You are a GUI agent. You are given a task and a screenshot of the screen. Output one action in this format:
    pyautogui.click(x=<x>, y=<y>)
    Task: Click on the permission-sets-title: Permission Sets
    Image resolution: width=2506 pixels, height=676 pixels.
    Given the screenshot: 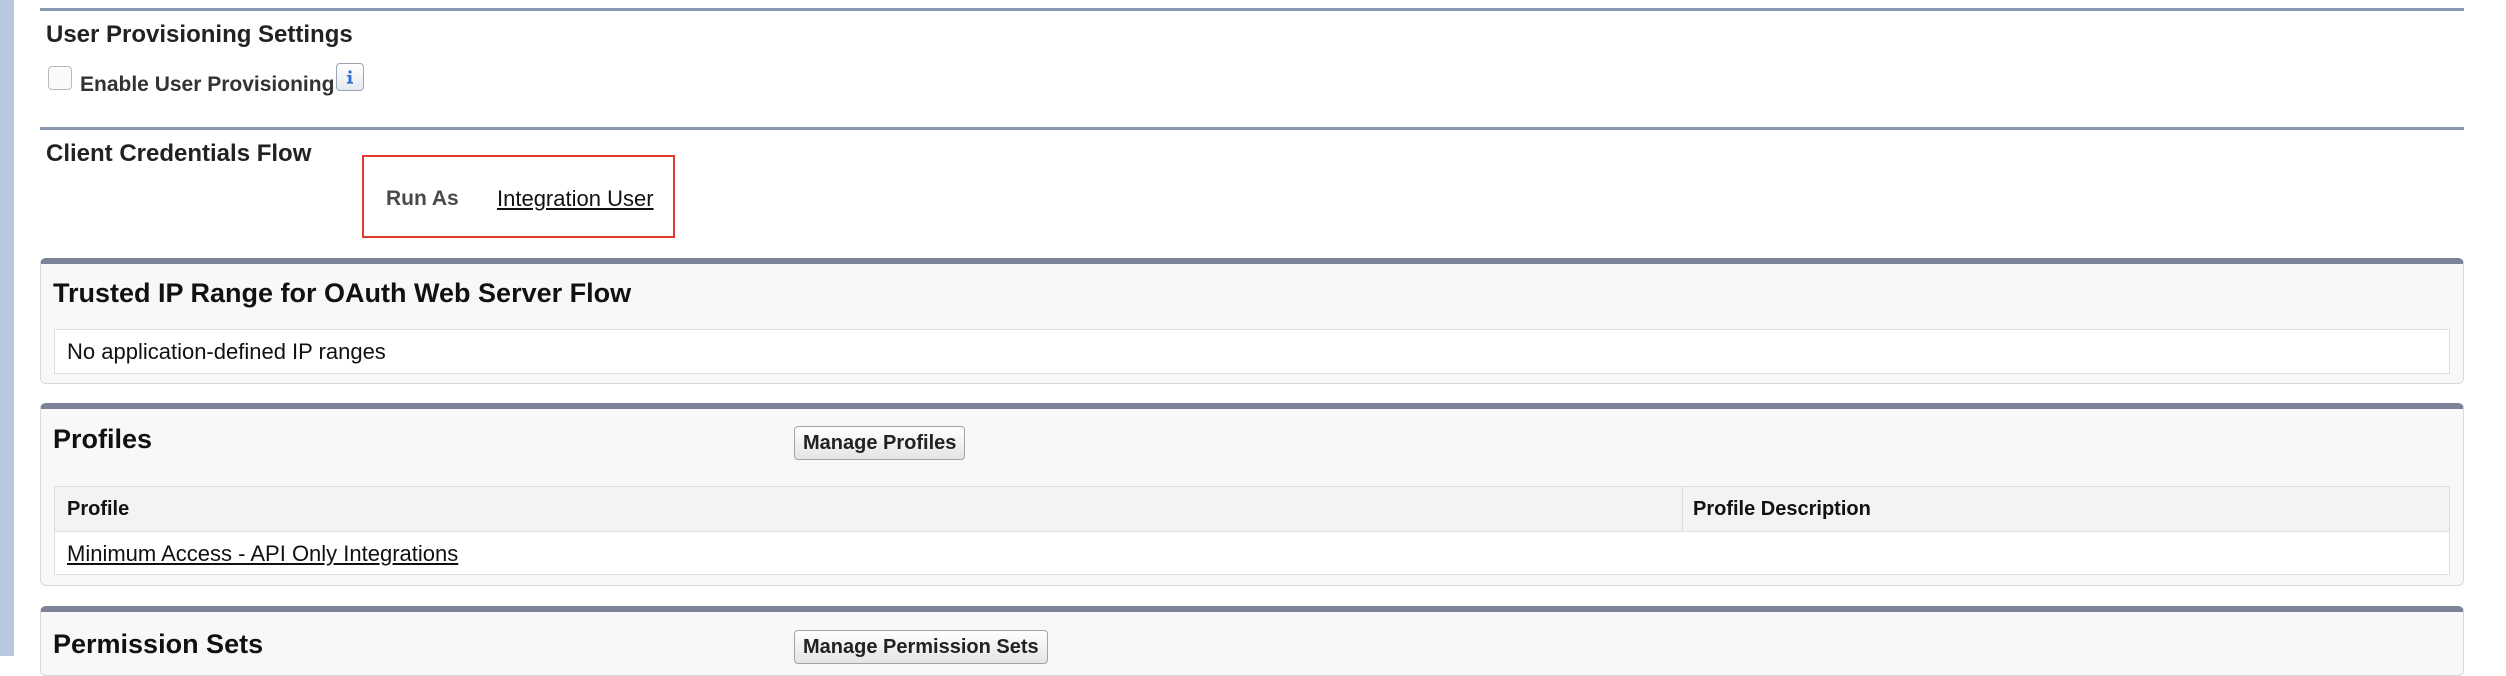 What is the action you would take?
    pyautogui.click(x=158, y=644)
    